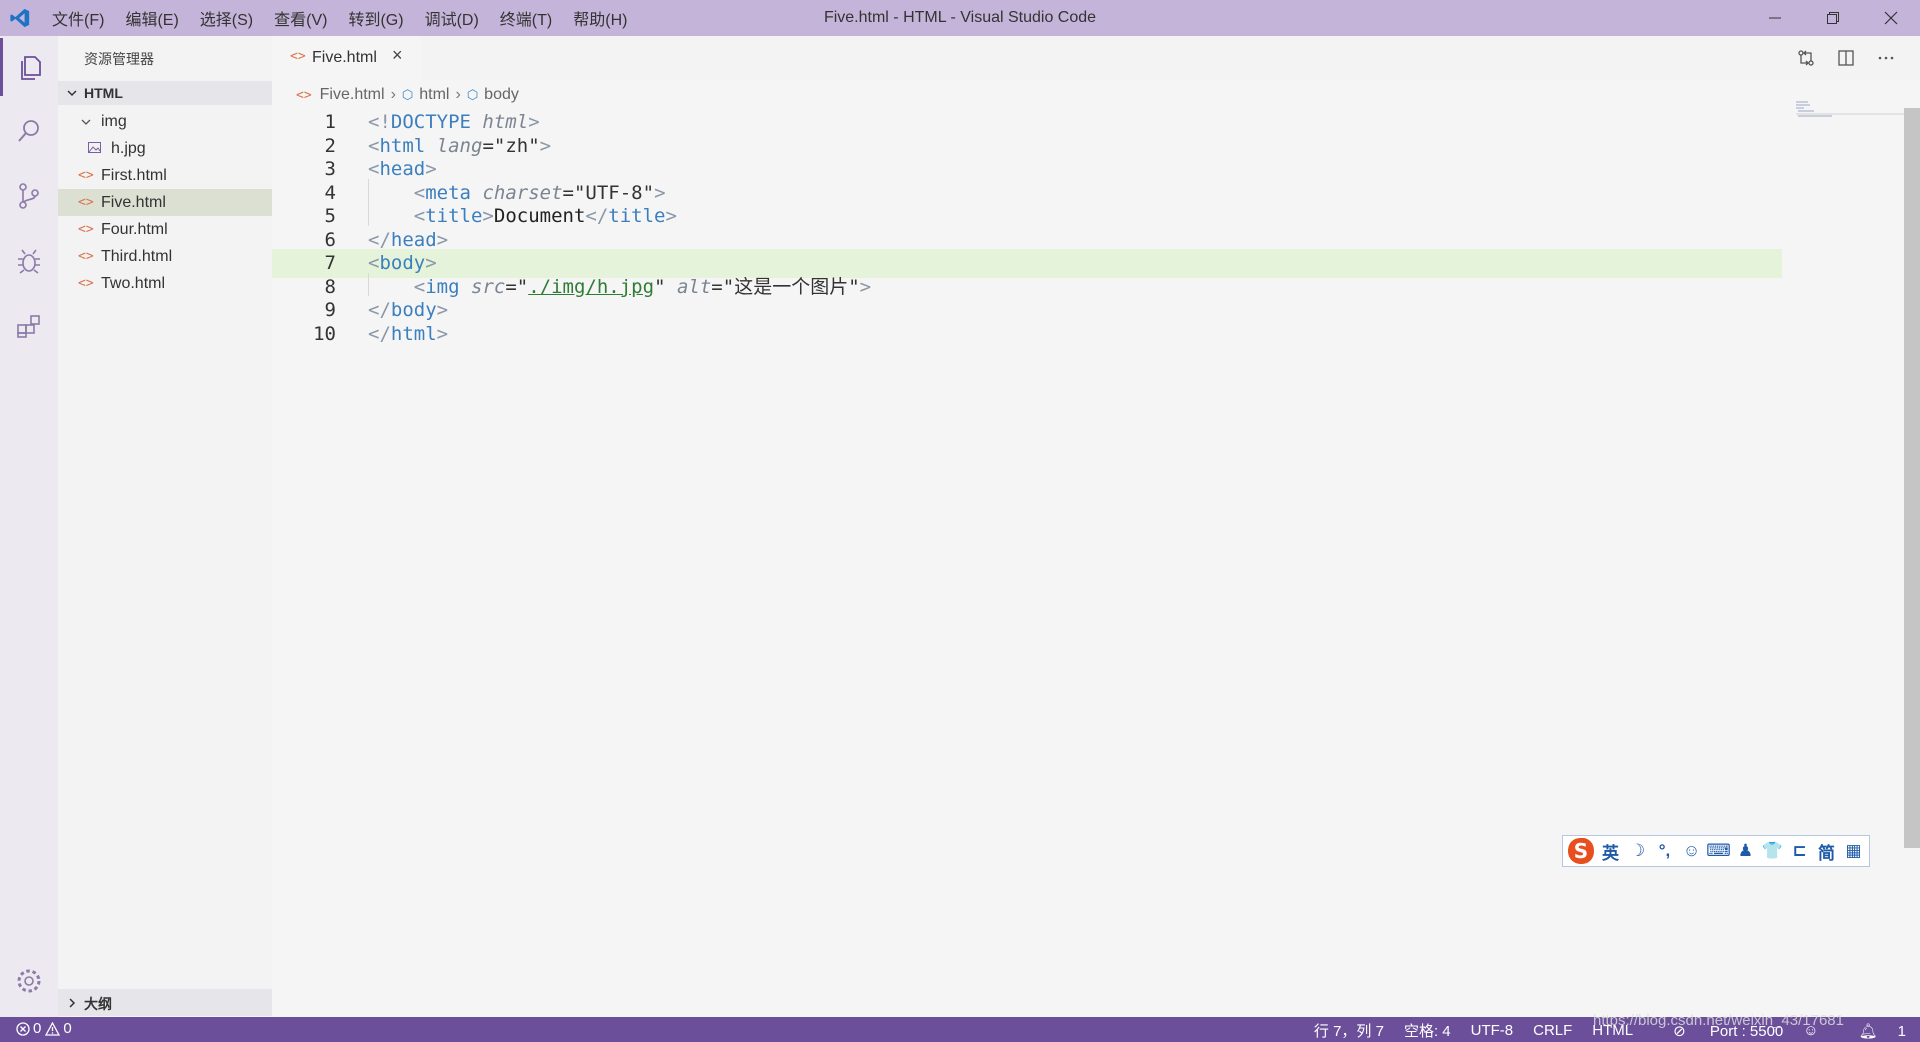 Image resolution: width=1920 pixels, height=1042 pixels. What do you see at coordinates (600, 18) in the screenshot?
I see `menu-item: 帮助(H)` at bounding box center [600, 18].